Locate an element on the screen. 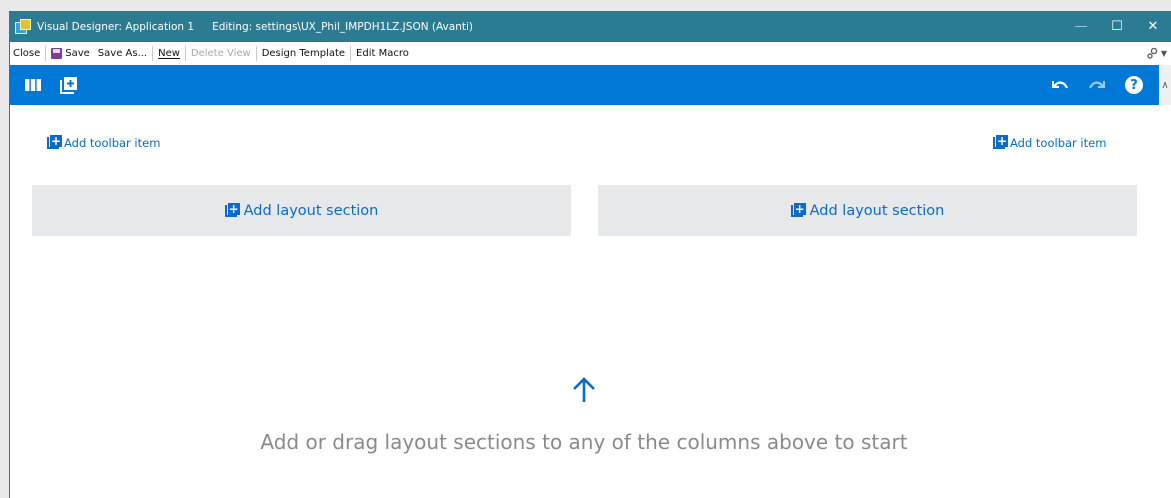 The height and width of the screenshot is (498, 1171). window-title: Visual Designer: Application 1 is located at coordinates (116, 26).